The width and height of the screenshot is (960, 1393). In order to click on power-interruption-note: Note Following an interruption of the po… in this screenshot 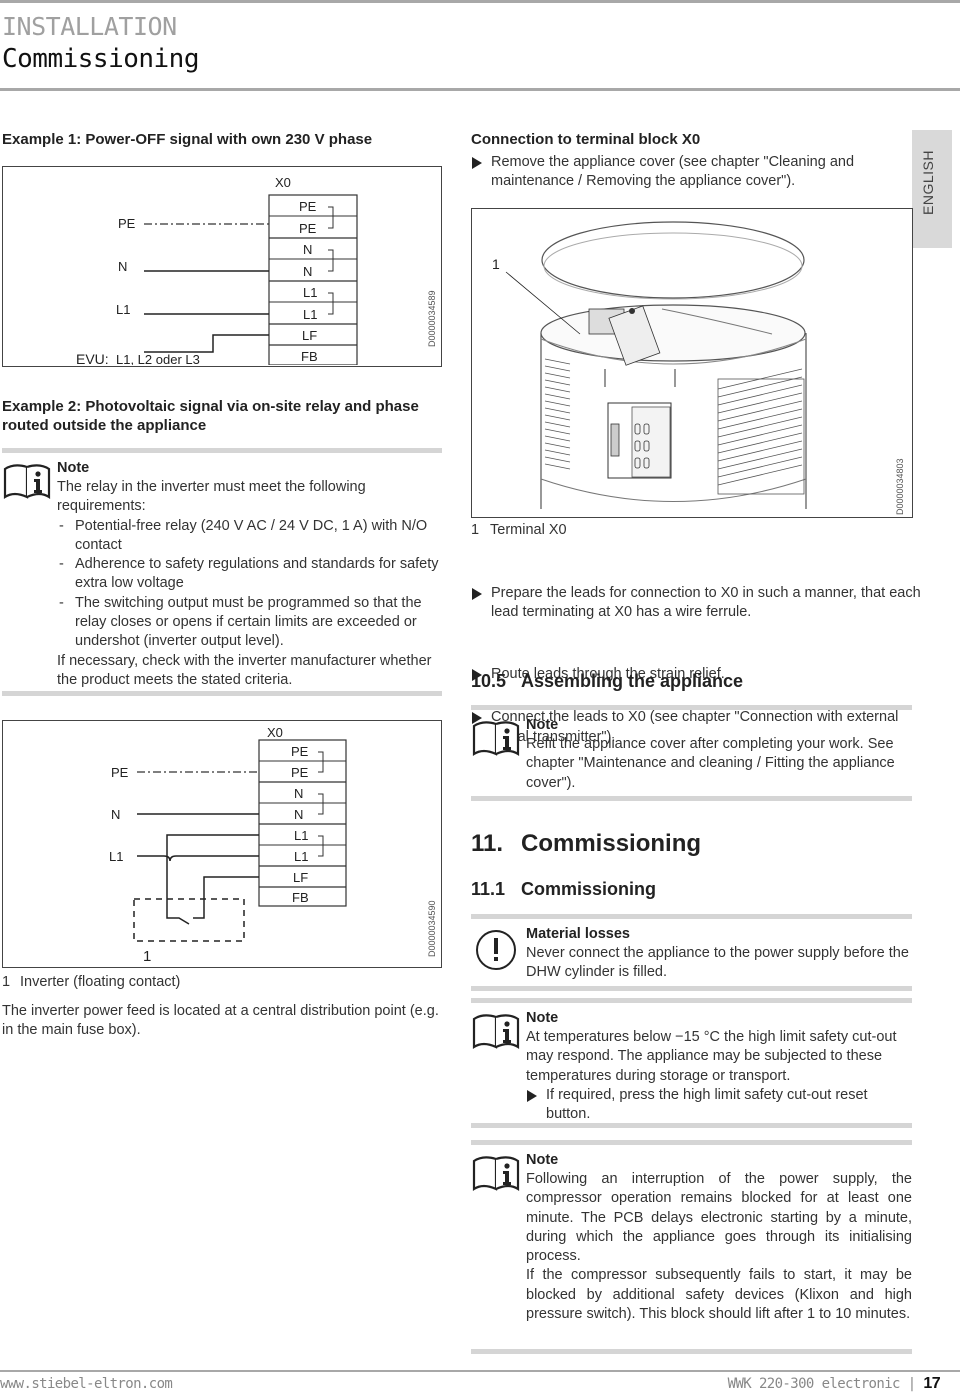, I will do `click(691, 1247)`.